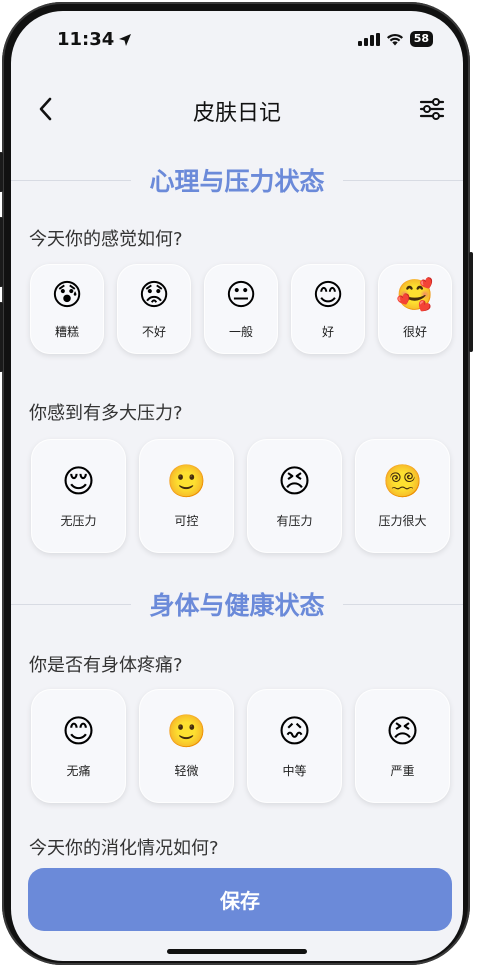 Image resolution: width=478 pixels, height=973 pixels. What do you see at coordinates (236, 113) in the screenshot?
I see `page-title: 皮肤日记` at bounding box center [236, 113].